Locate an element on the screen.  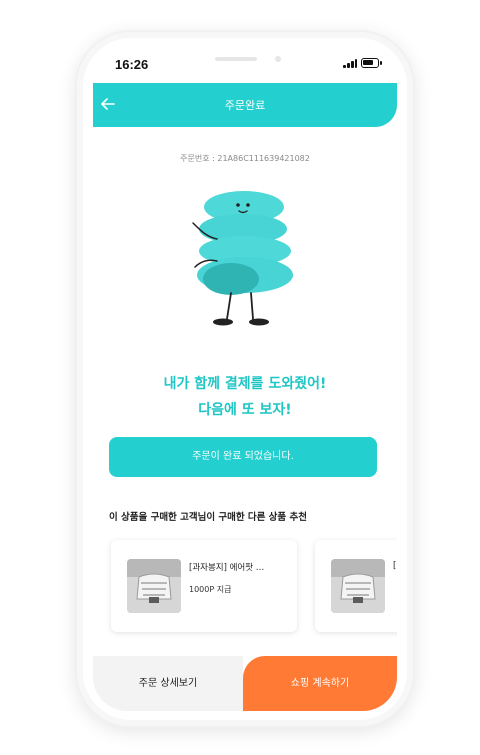
status-time: 16:26 is located at coordinates (132, 64).